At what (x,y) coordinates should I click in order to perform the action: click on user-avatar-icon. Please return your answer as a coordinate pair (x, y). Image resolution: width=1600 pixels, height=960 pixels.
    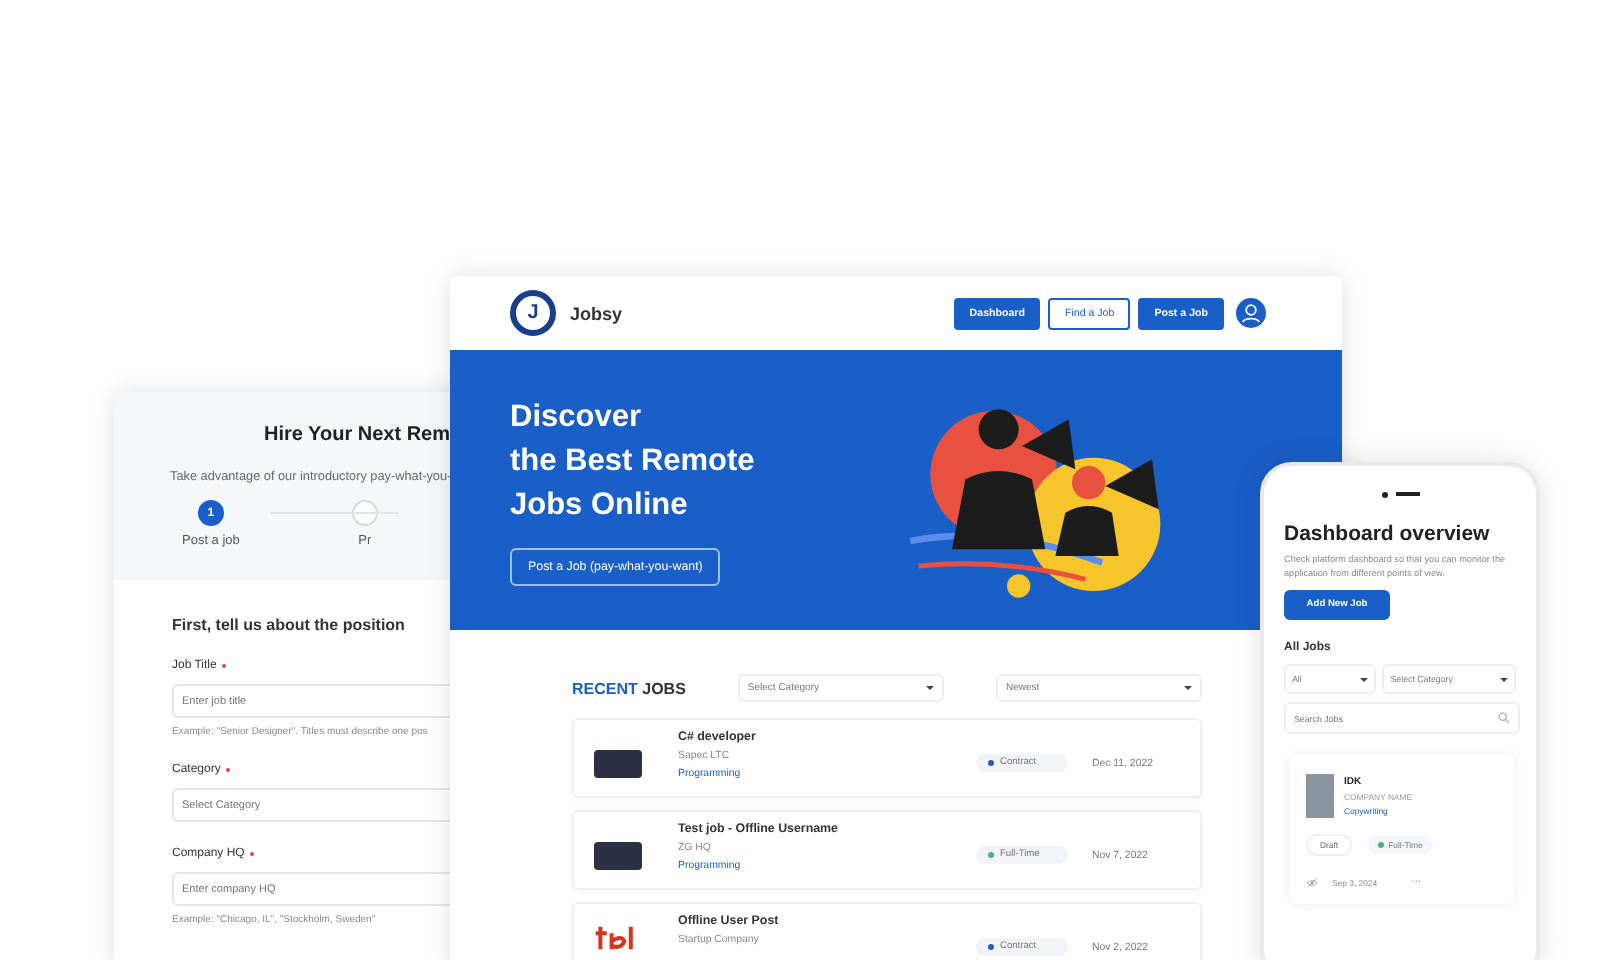
    Looking at the image, I should click on (1251, 313).